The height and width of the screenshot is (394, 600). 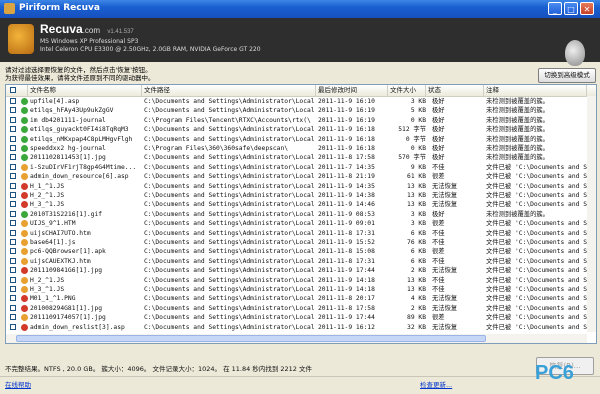 What do you see at coordinates (13, 90) in the screenshot?
I see `select-all-checkbox` at bounding box center [13, 90].